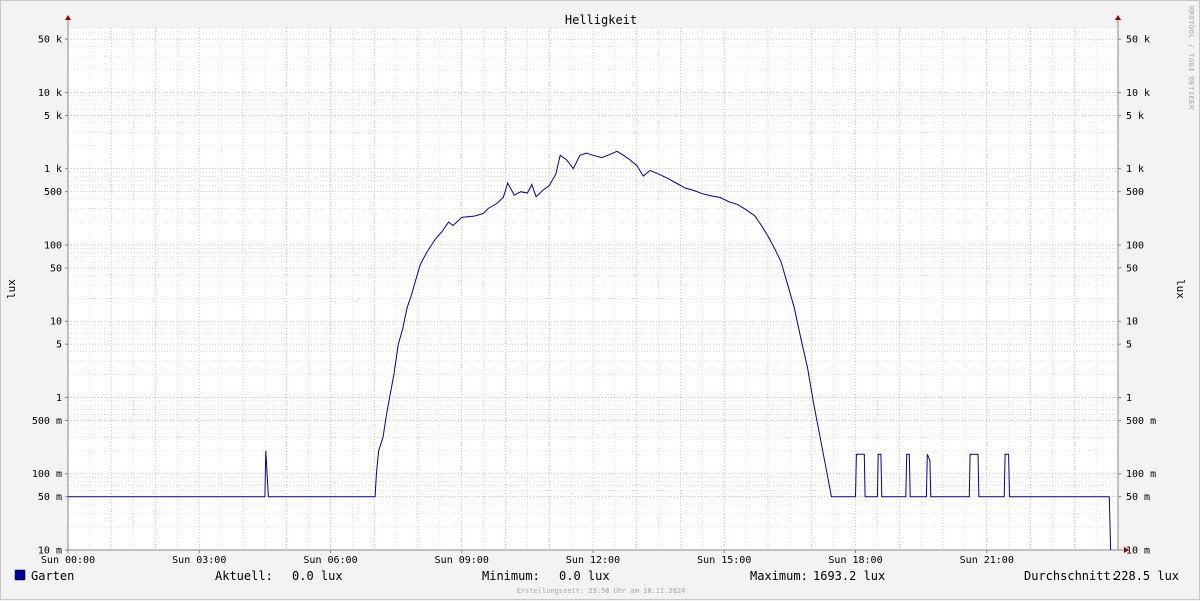  What do you see at coordinates (1135, 245) in the screenshot?
I see `y-tick-label-right: 100` at bounding box center [1135, 245].